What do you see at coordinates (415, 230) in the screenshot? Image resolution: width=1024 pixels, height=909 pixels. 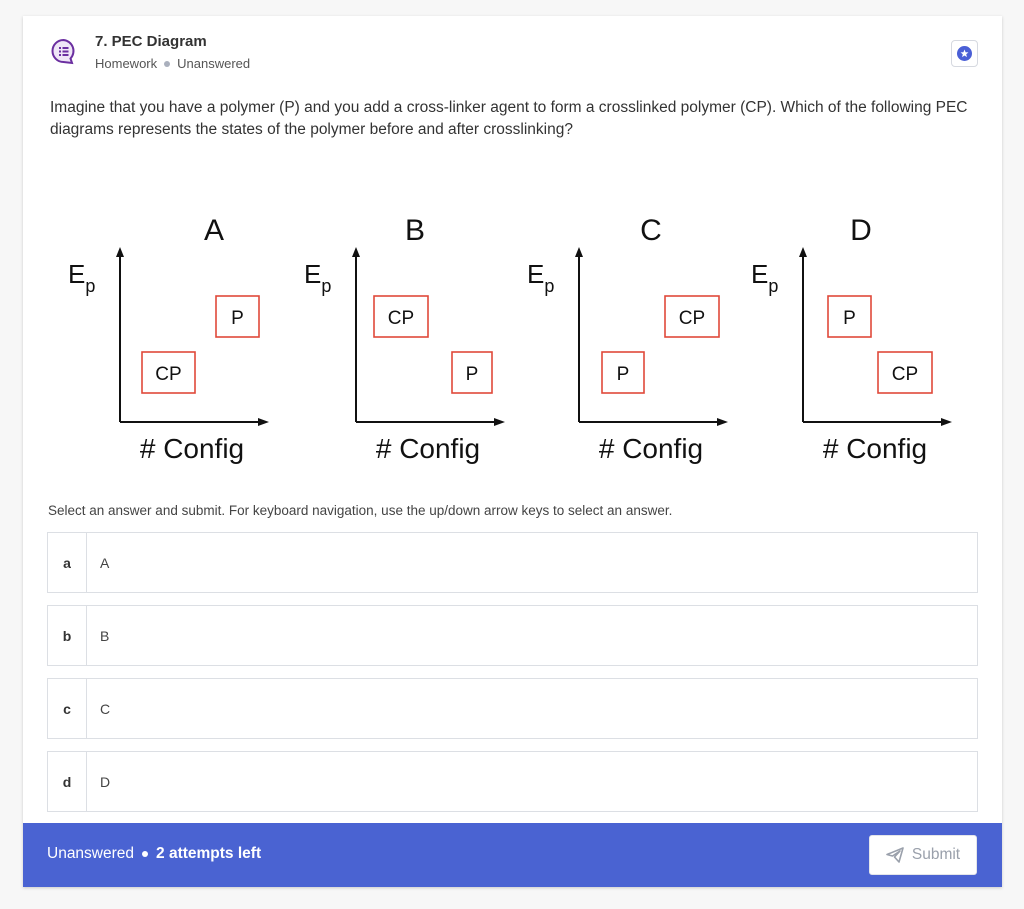 I see `panel-title-b: B` at bounding box center [415, 230].